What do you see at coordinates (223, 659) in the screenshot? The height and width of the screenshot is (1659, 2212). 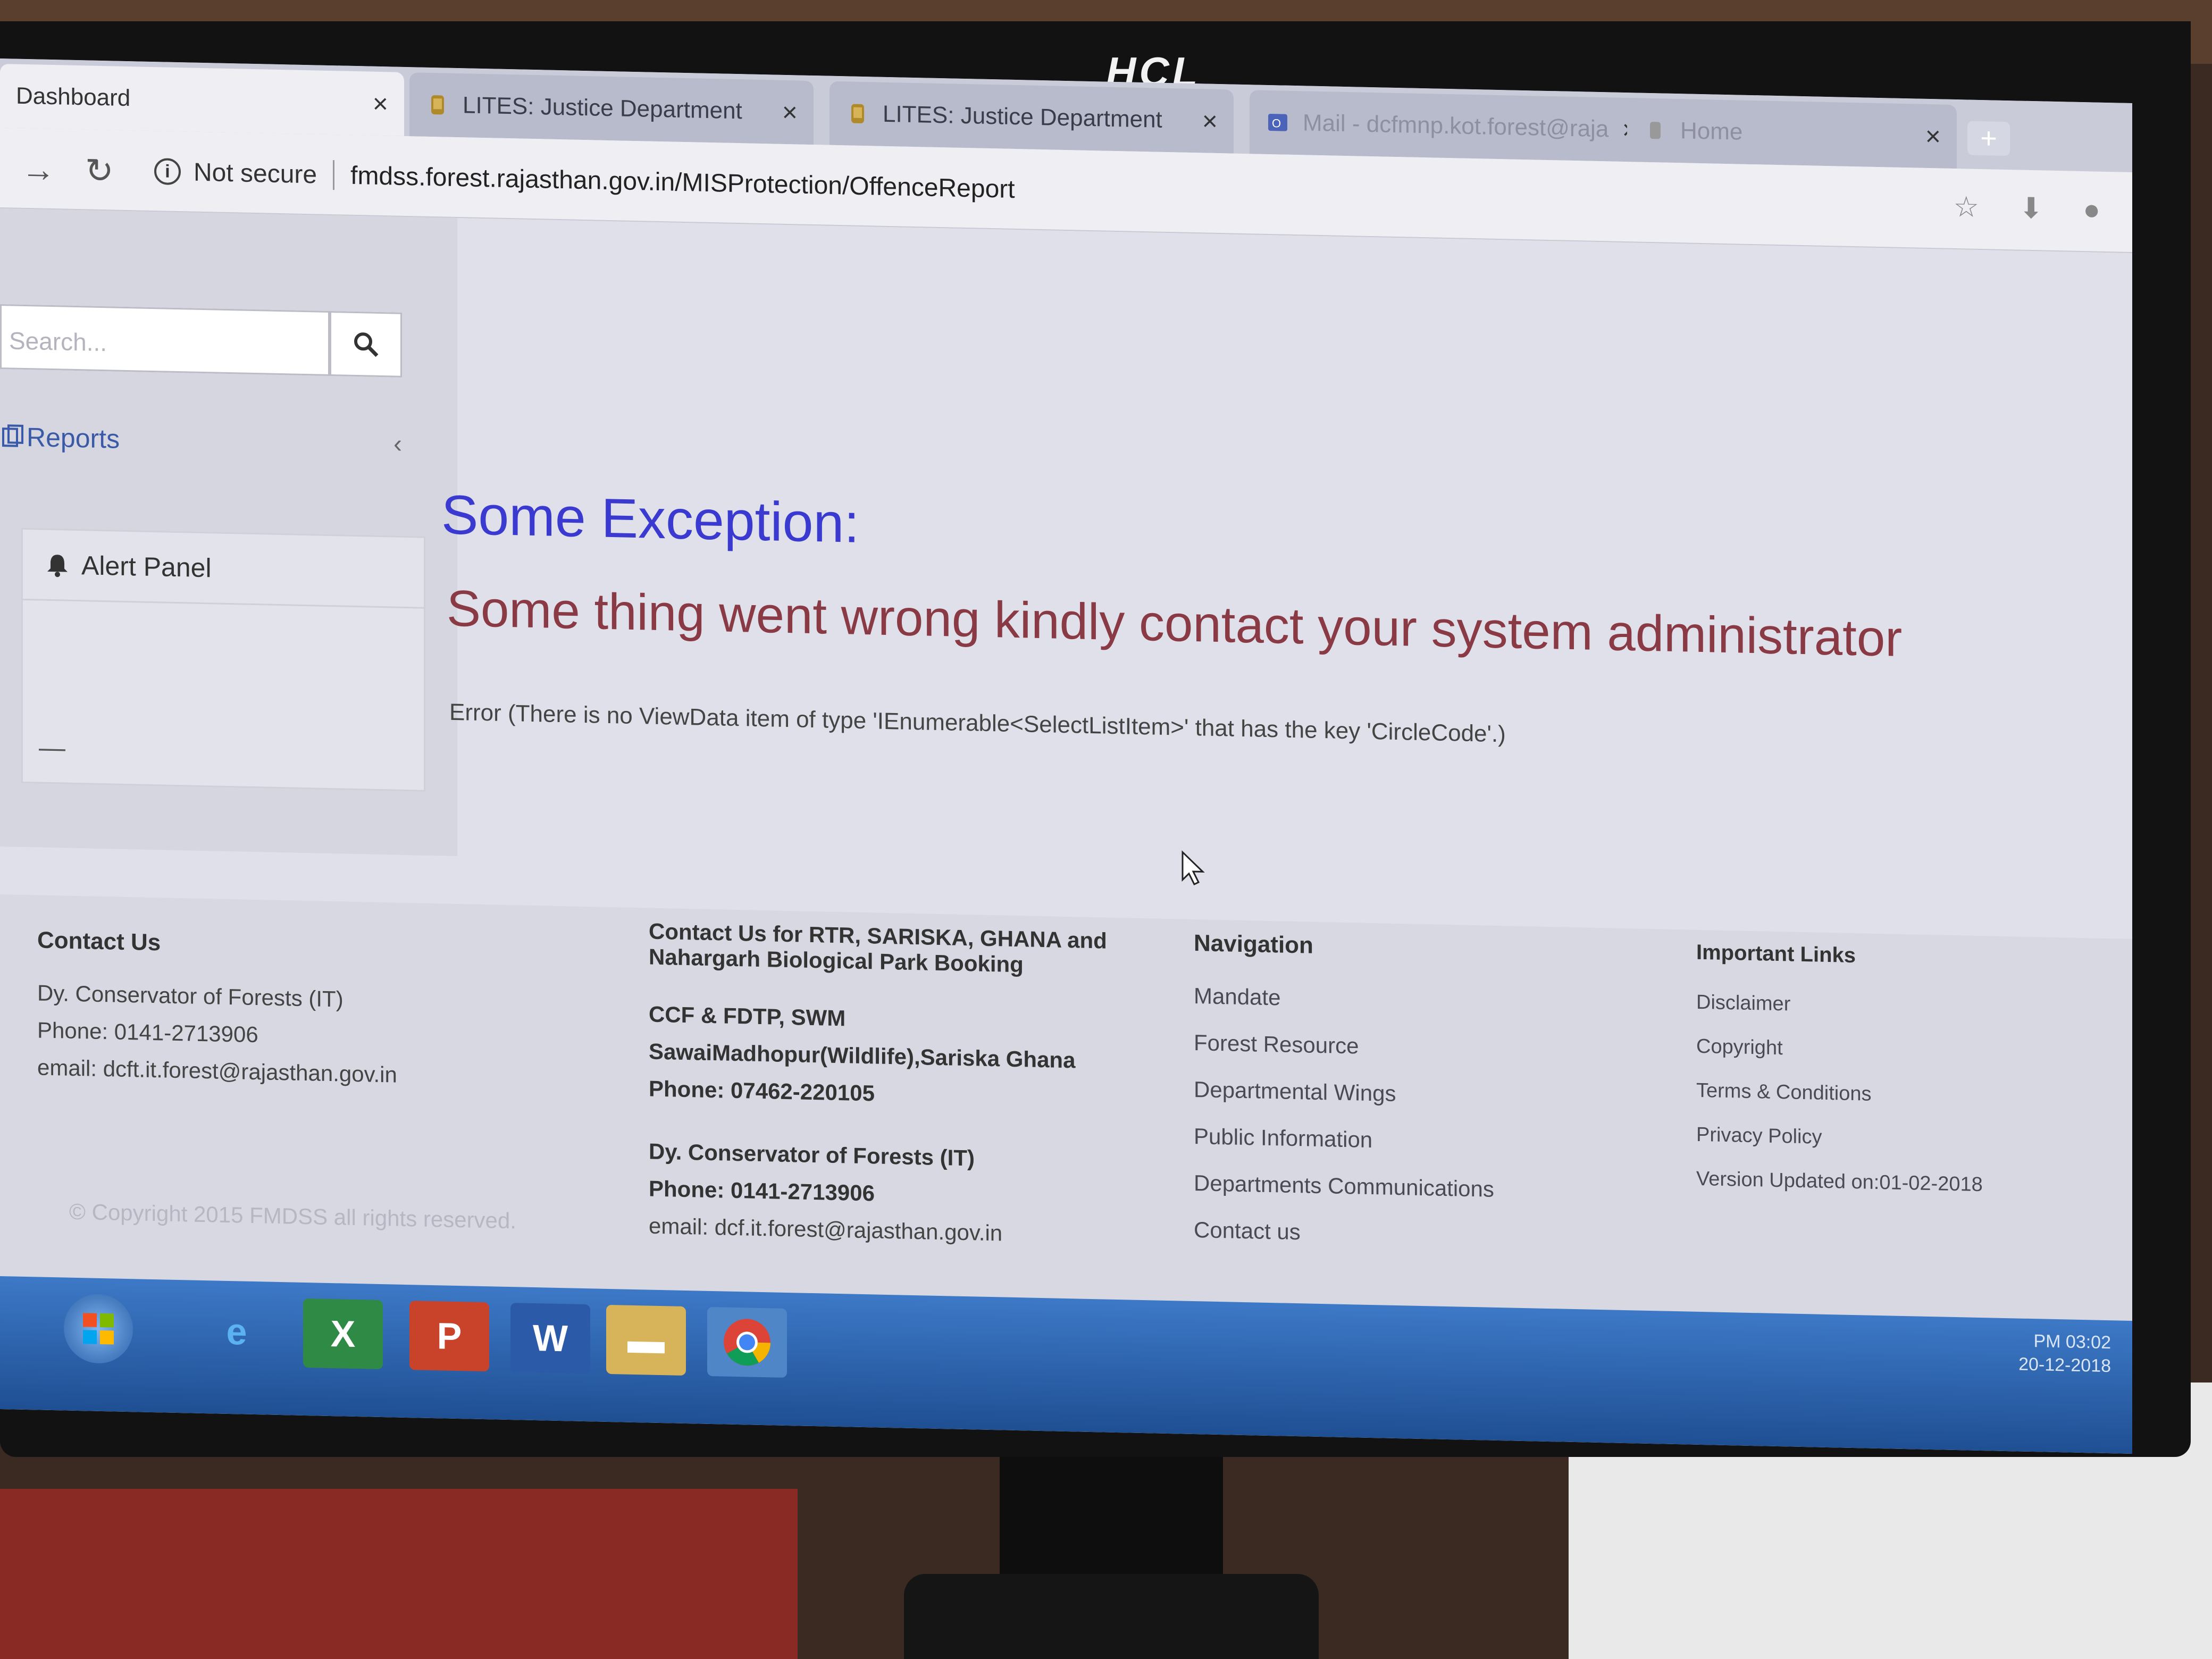 I see `alert-panel: Alert Panel —` at bounding box center [223, 659].